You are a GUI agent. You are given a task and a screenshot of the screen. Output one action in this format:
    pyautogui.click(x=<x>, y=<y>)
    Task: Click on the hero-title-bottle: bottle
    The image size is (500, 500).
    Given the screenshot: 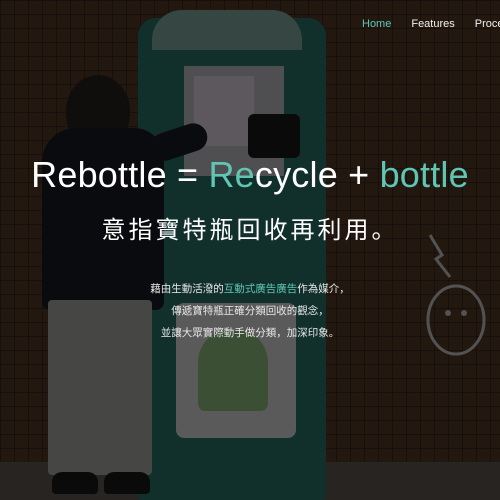 What is the action you would take?
    pyautogui.click(x=424, y=174)
    